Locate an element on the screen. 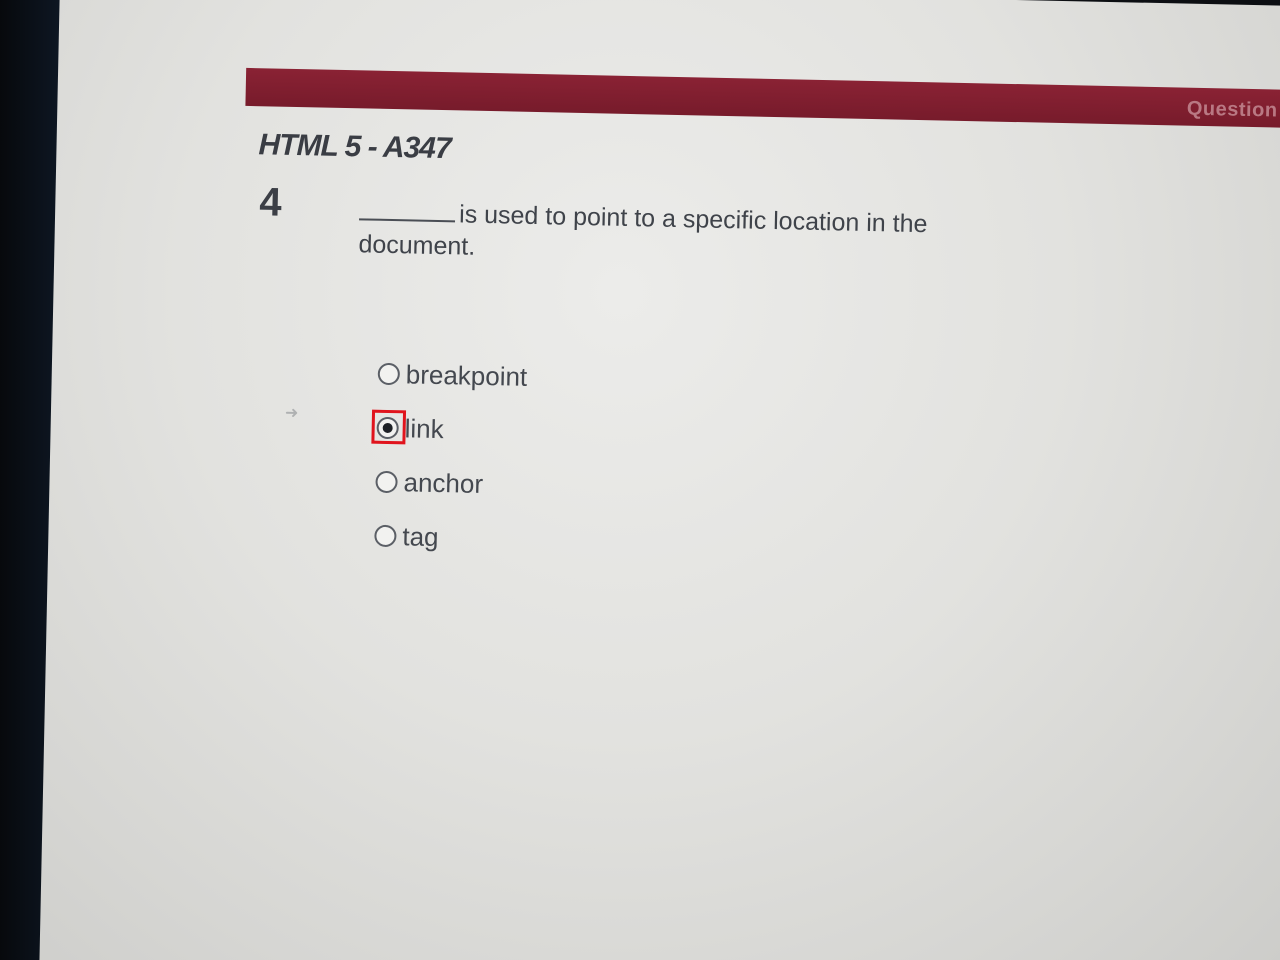 This screenshot has width=1280, height=960. selection-highlight-box is located at coordinates (389, 427).